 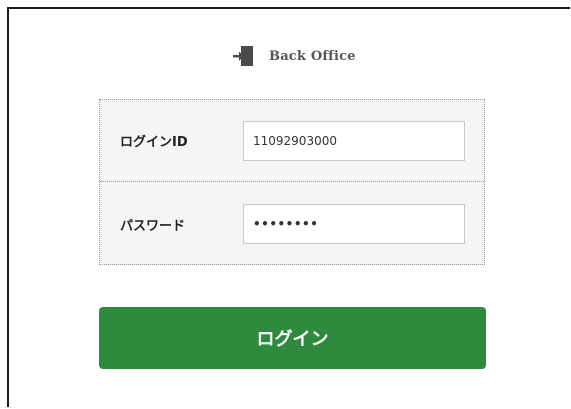 What do you see at coordinates (354, 140) in the screenshot?
I see `login-id-input` at bounding box center [354, 140].